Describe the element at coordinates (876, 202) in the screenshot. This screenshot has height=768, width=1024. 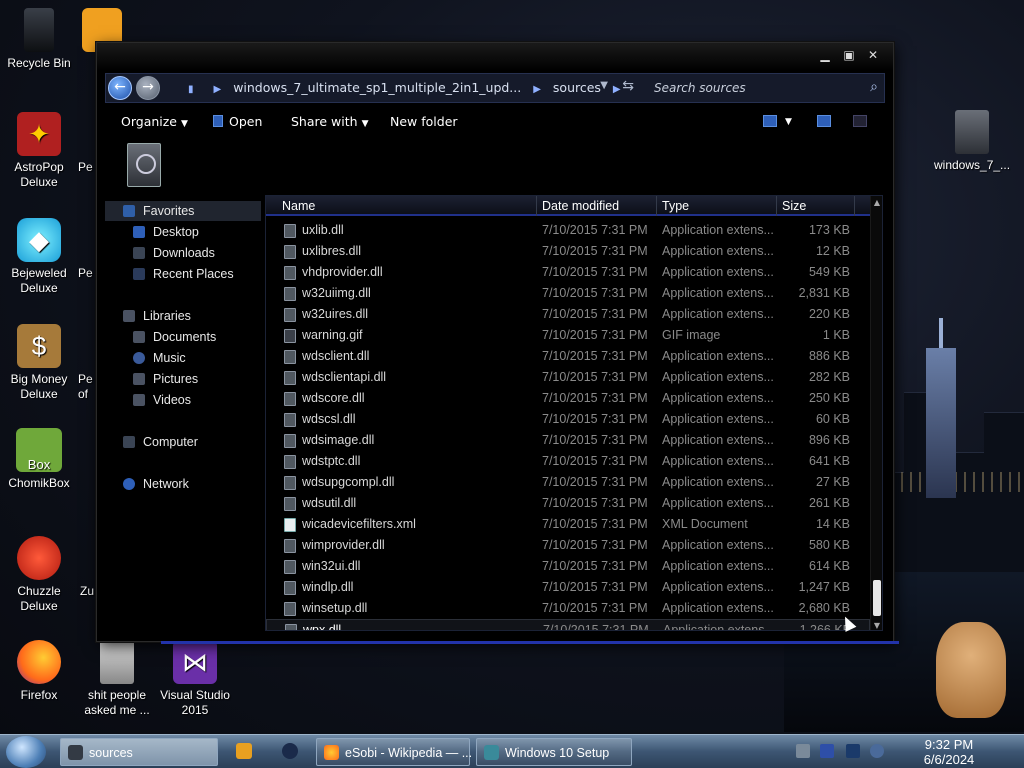
I see `scroll-up-icon: ▲` at that location.